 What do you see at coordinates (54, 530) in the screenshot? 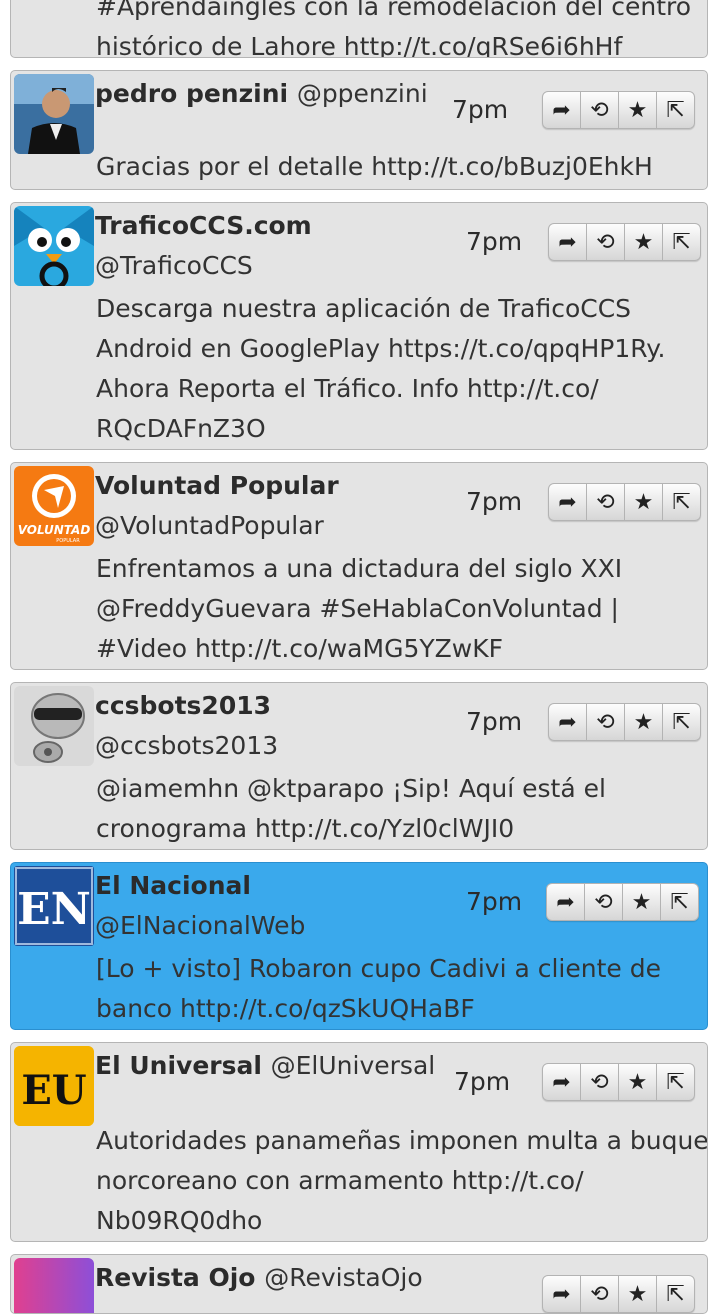
I see `avatar-logo-text: VOLUNTAD` at bounding box center [54, 530].